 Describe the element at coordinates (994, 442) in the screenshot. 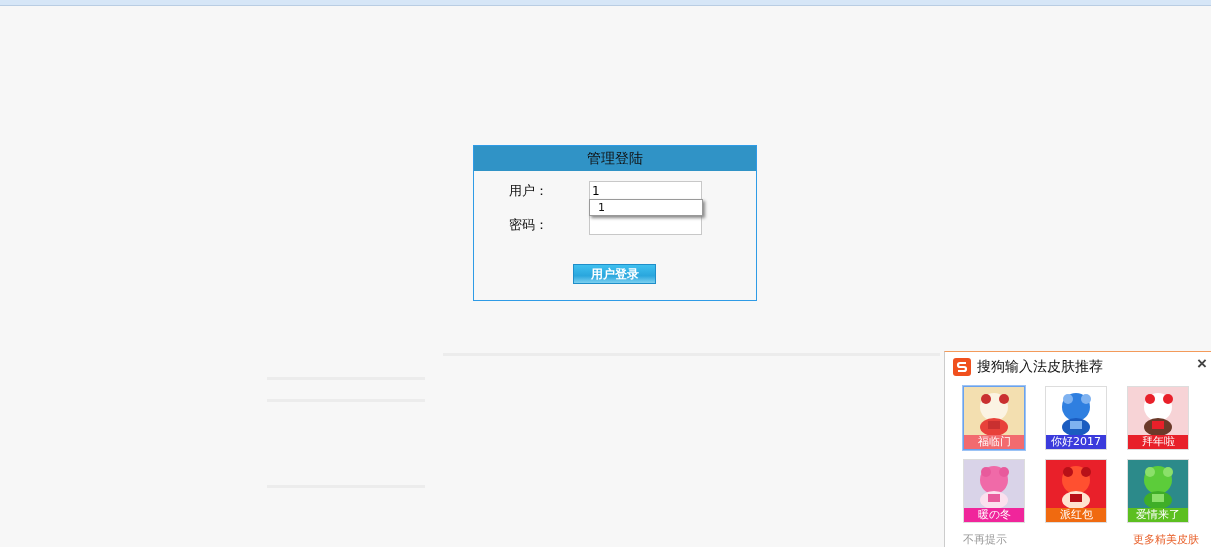

I see `skin-caption: 福临门` at that location.